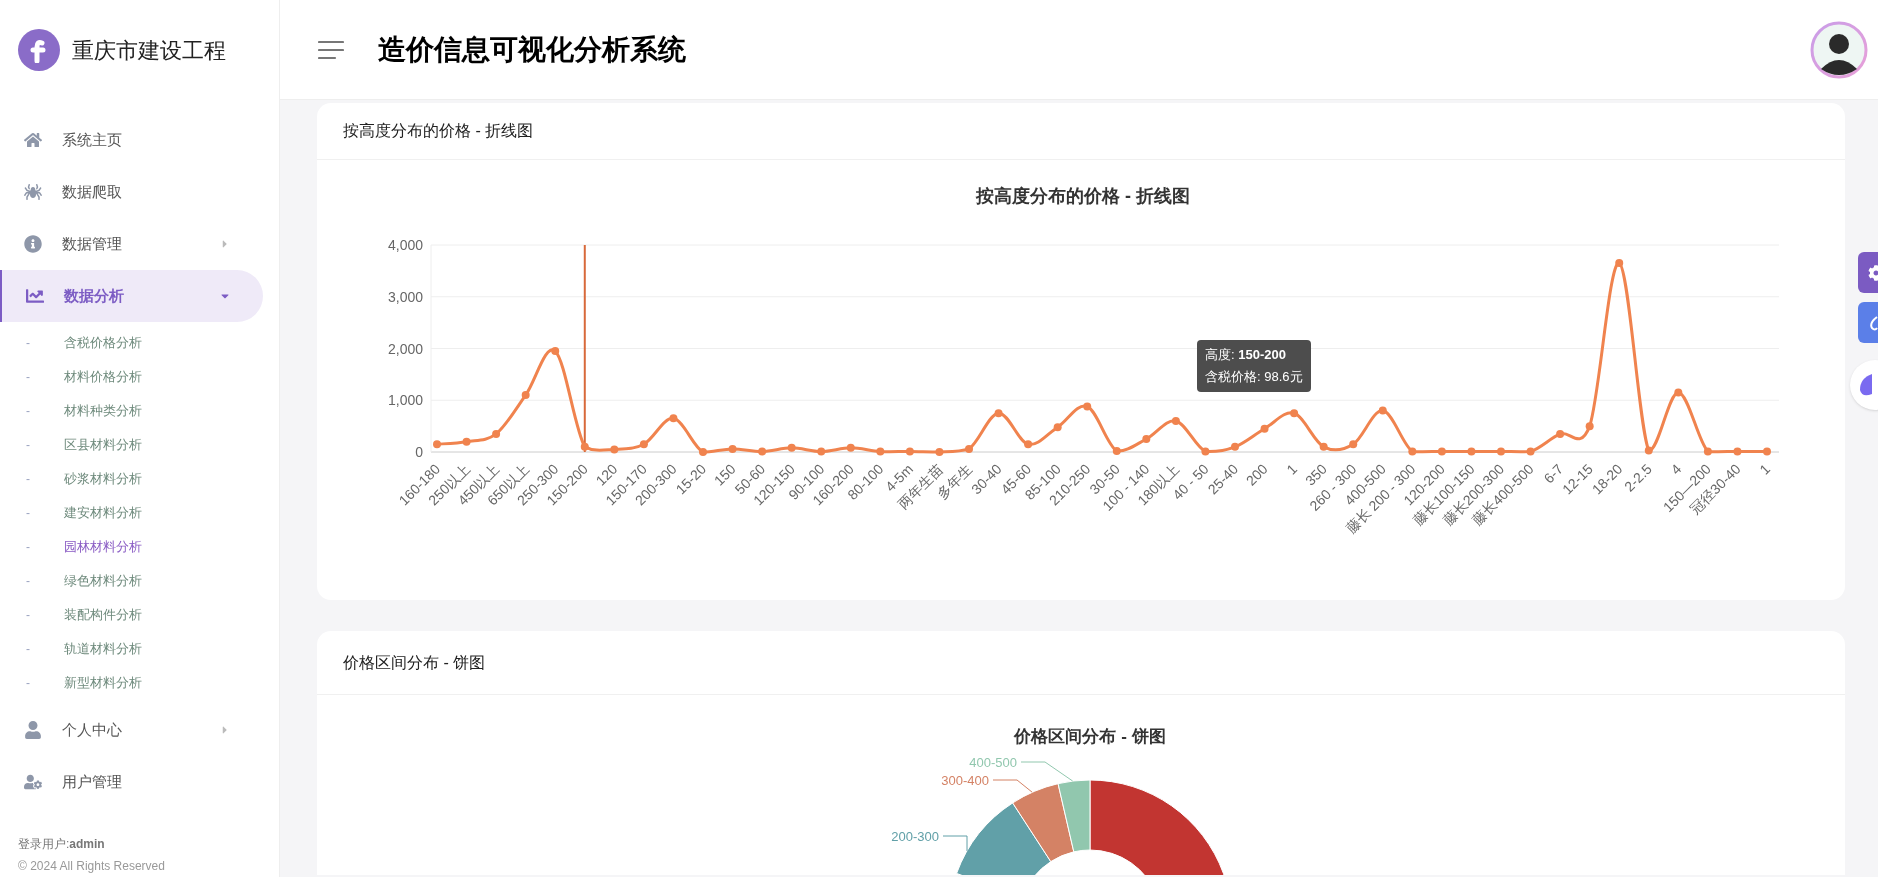  I want to click on user-gear-icon, so click(33, 782).